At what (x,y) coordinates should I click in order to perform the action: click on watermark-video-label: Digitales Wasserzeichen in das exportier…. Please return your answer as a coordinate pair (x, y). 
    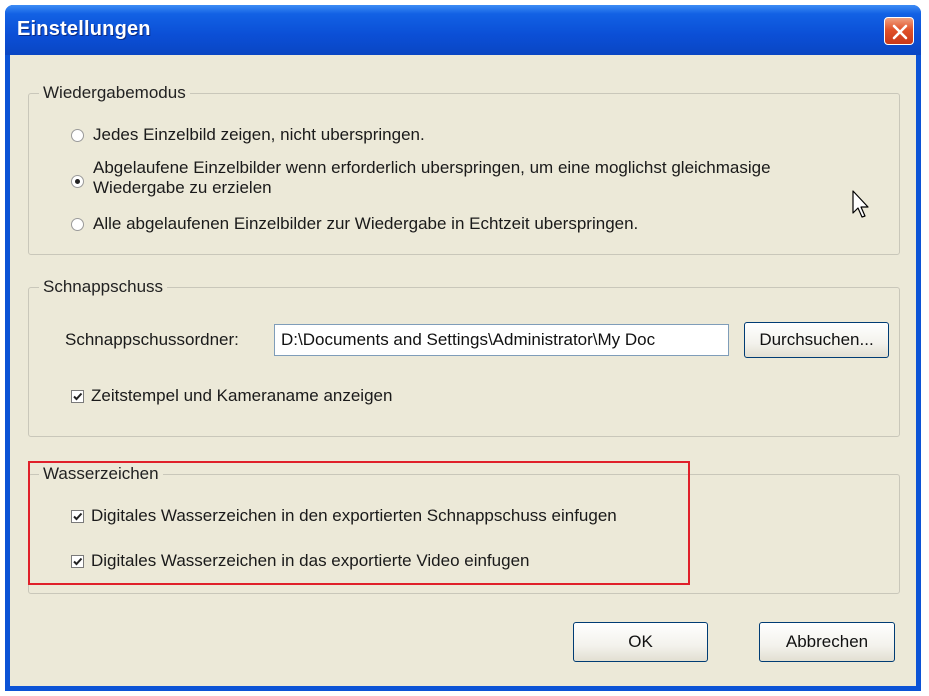
    Looking at the image, I should click on (310, 560).